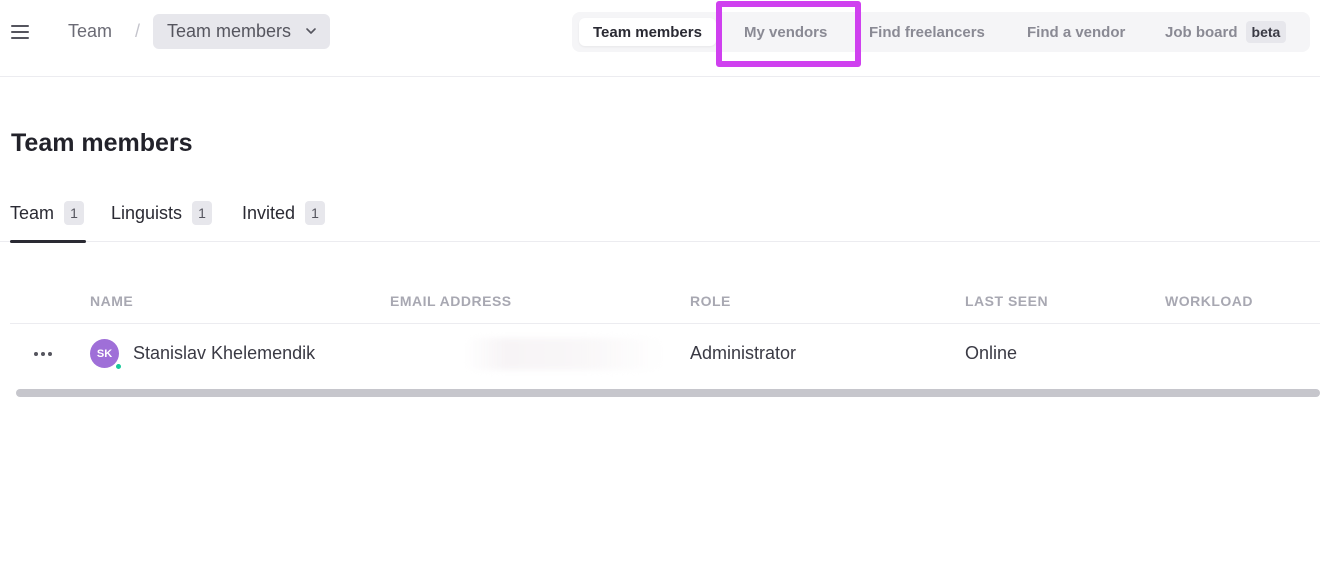 The width and height of the screenshot is (1320, 575). What do you see at coordinates (315, 213) in the screenshot?
I see `tab-invited-count: 1` at bounding box center [315, 213].